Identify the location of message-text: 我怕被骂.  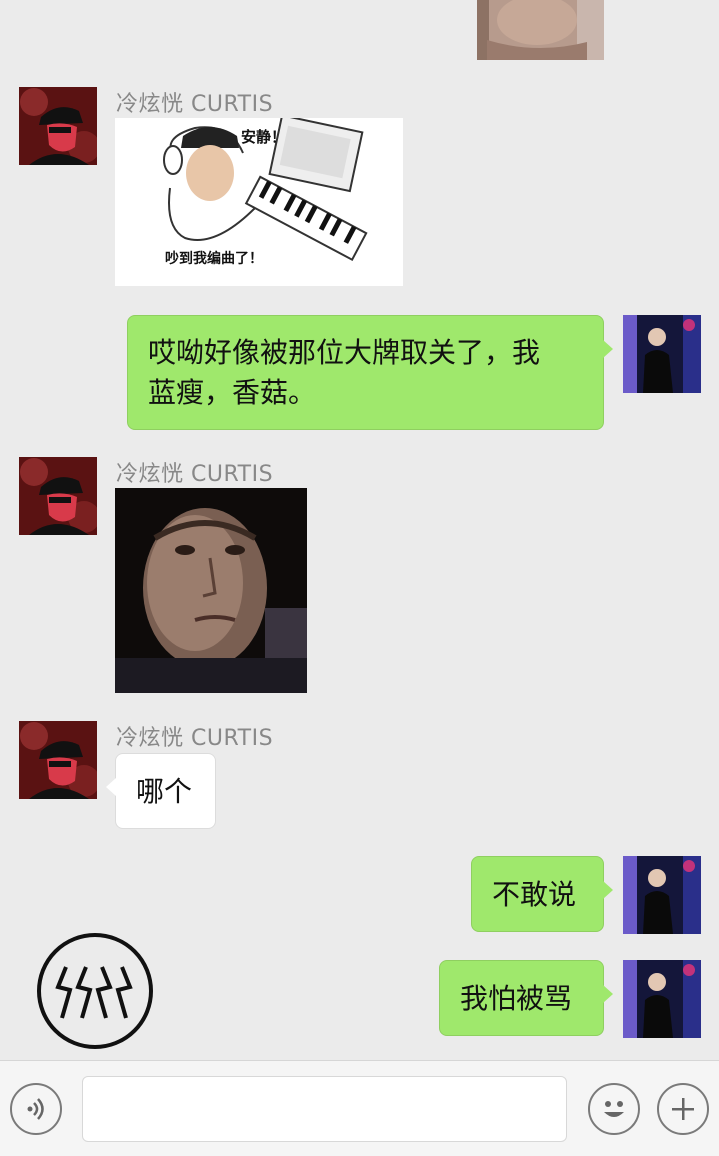
(516, 998).